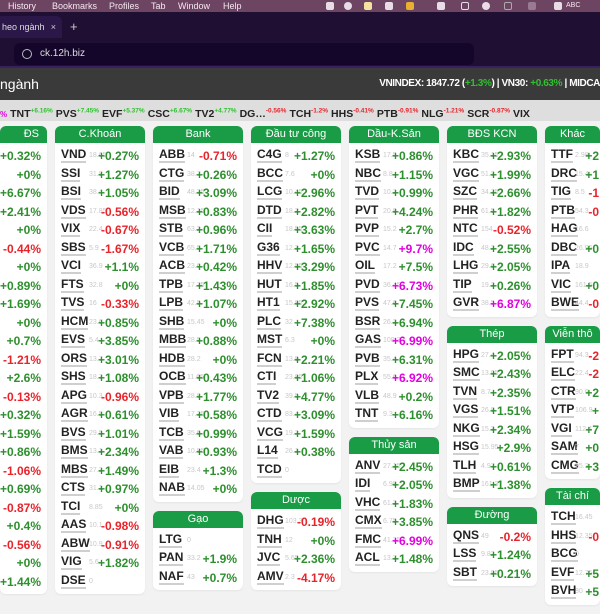 The height and width of the screenshot is (614, 600). I want to click on stock-symbol: TCD, so click(269, 470).